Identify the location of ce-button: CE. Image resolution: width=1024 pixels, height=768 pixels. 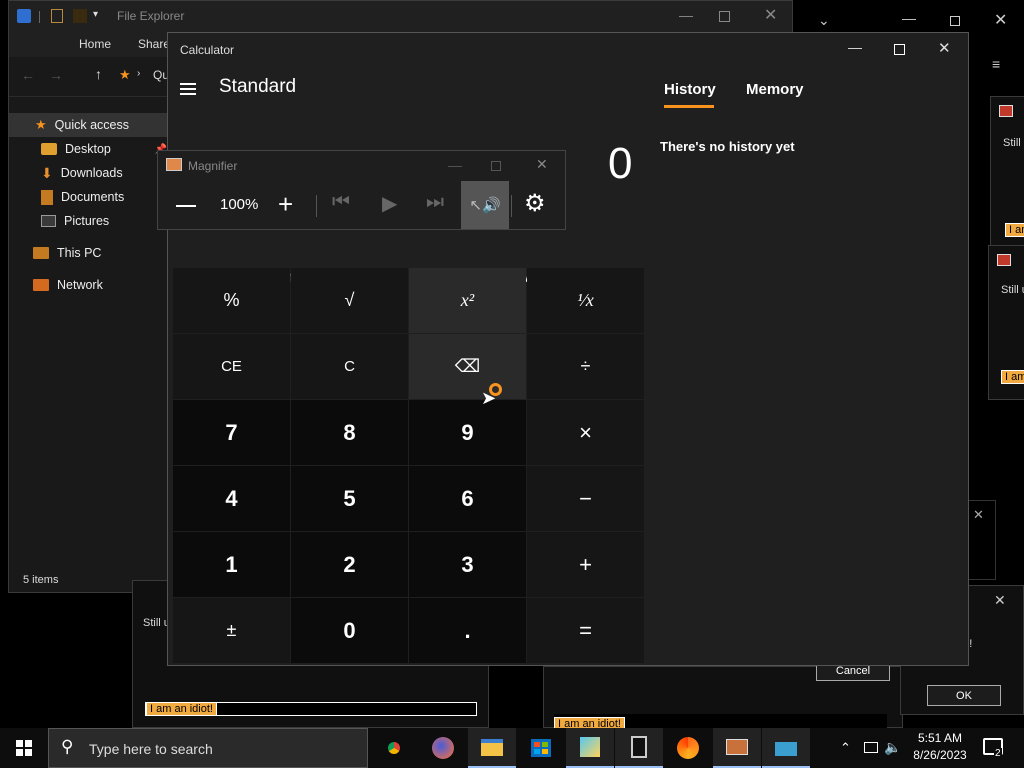
(231, 366).